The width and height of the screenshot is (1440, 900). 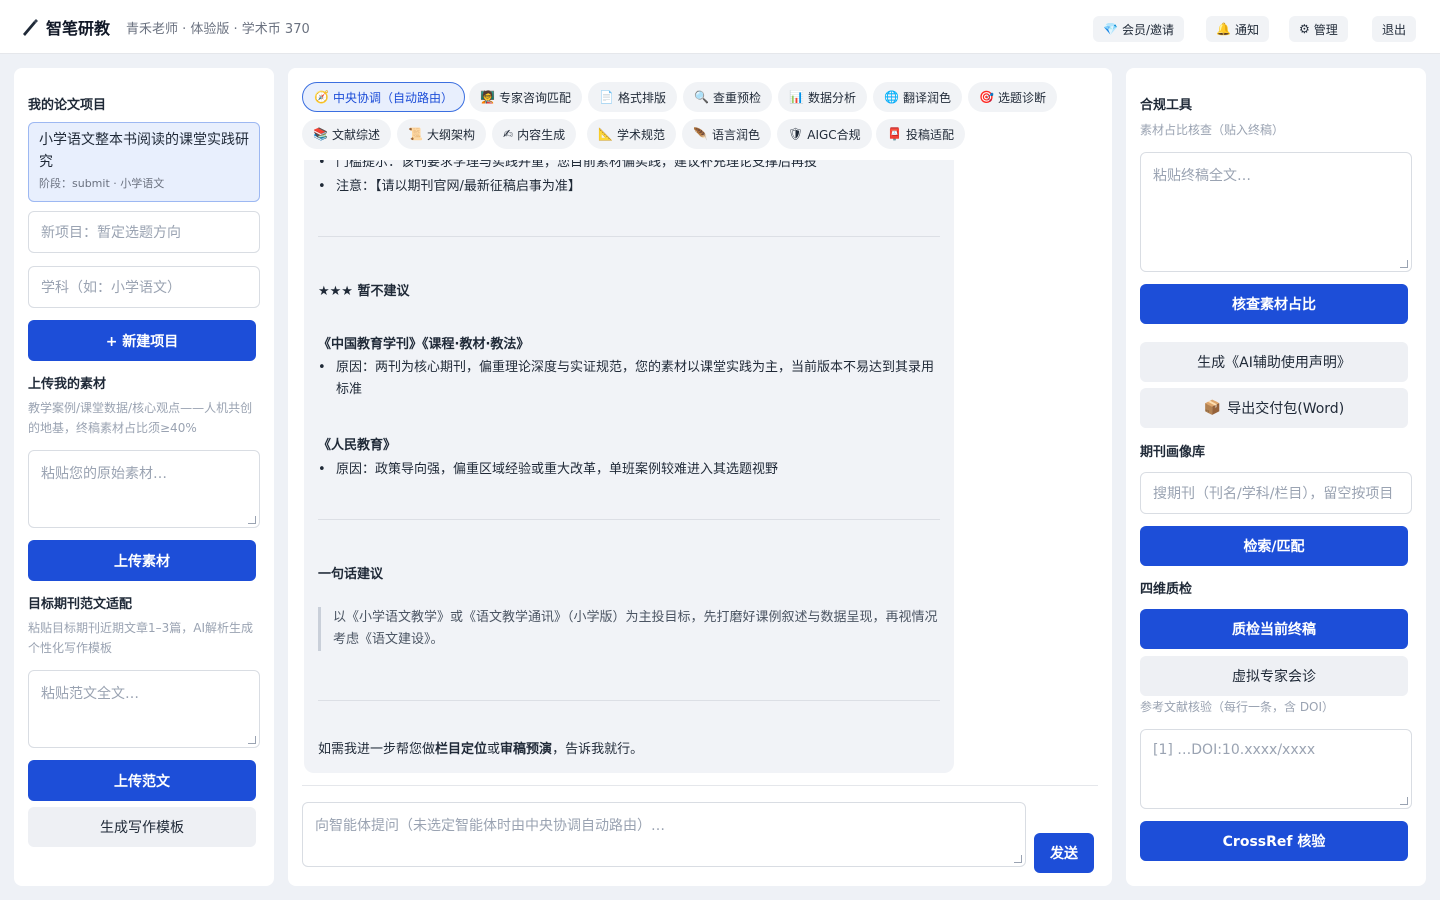 I want to click on new-project-input: 新项目：暂定选题方向, so click(x=144, y=232).